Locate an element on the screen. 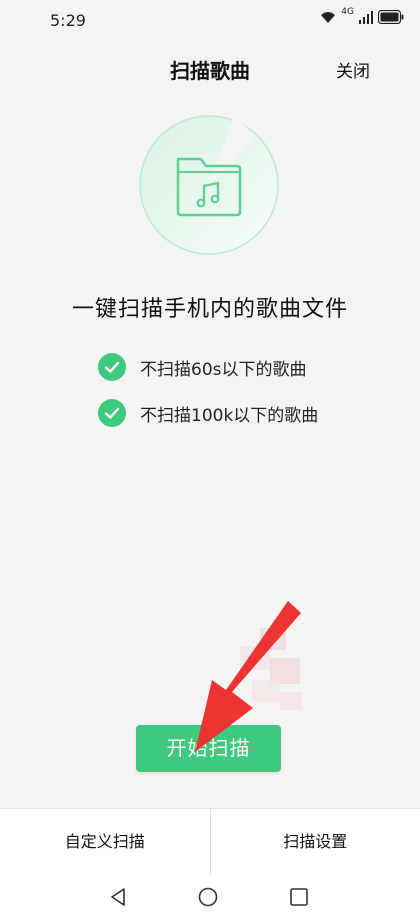 The image size is (420, 919). back-icon is located at coordinates (118, 897).